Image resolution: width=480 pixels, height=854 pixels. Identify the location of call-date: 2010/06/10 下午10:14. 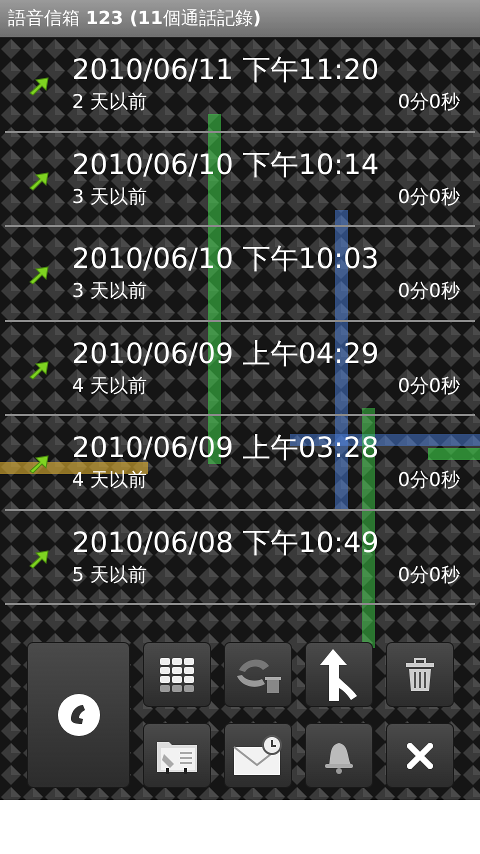
(225, 164).